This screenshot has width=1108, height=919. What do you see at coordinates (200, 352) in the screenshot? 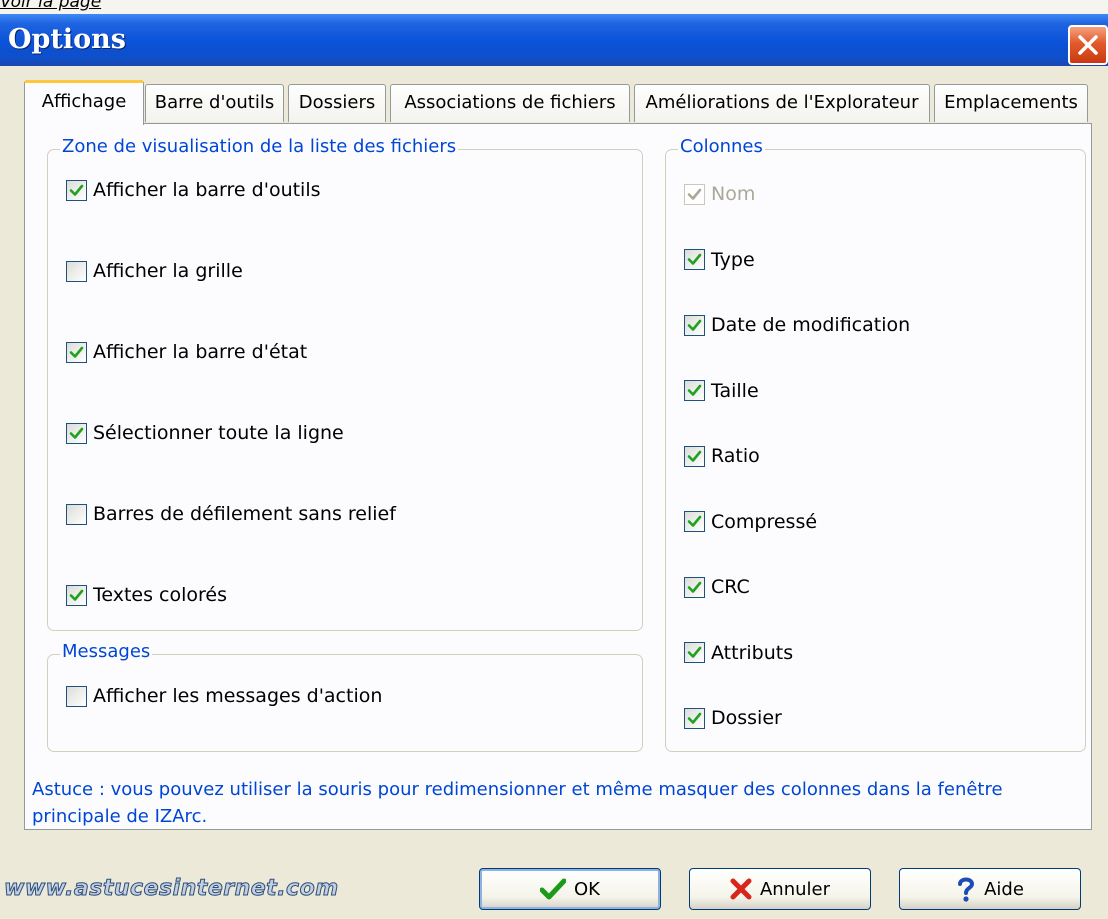
I see `checkbox-label: Afficher la barre d'état` at bounding box center [200, 352].